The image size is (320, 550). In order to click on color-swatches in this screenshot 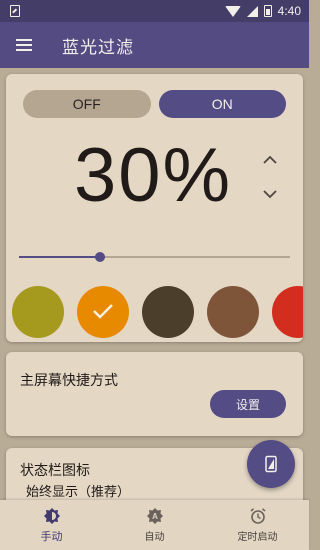, I will do `click(157, 312)`.